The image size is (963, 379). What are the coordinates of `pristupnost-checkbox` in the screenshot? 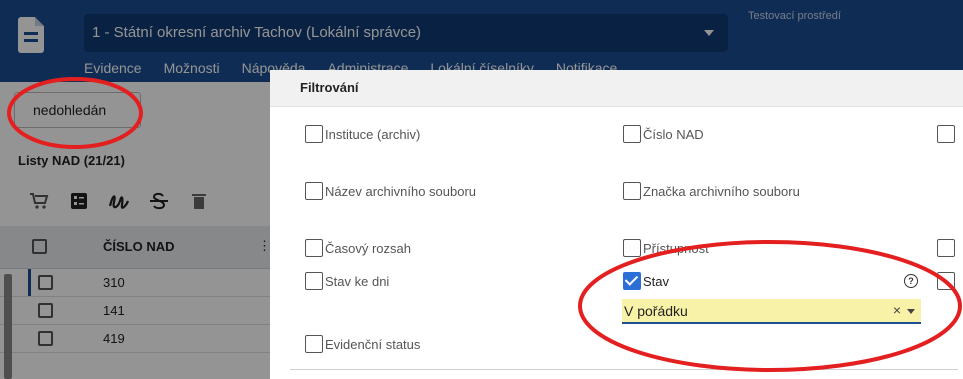 It's located at (632, 248).